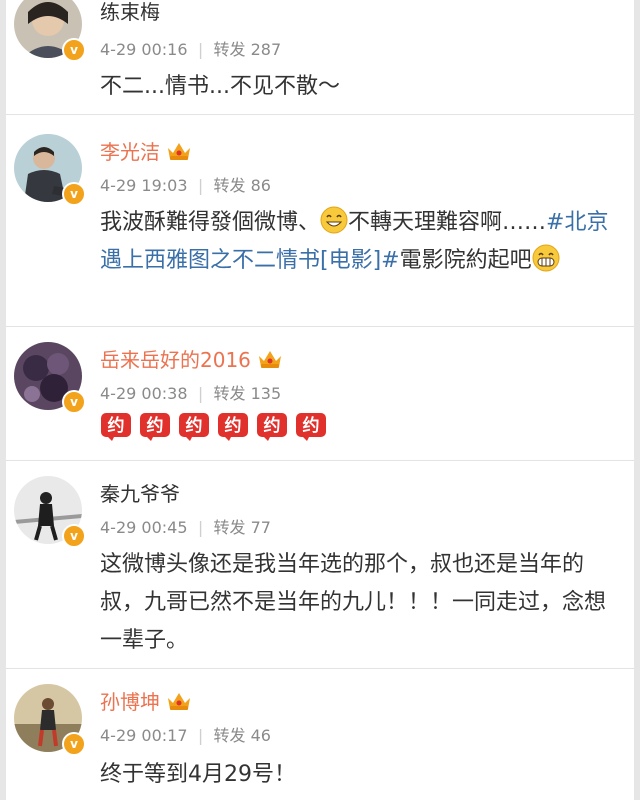  Describe the element at coordinates (242, 735) in the screenshot. I see `repost-count: 转发 46` at that location.